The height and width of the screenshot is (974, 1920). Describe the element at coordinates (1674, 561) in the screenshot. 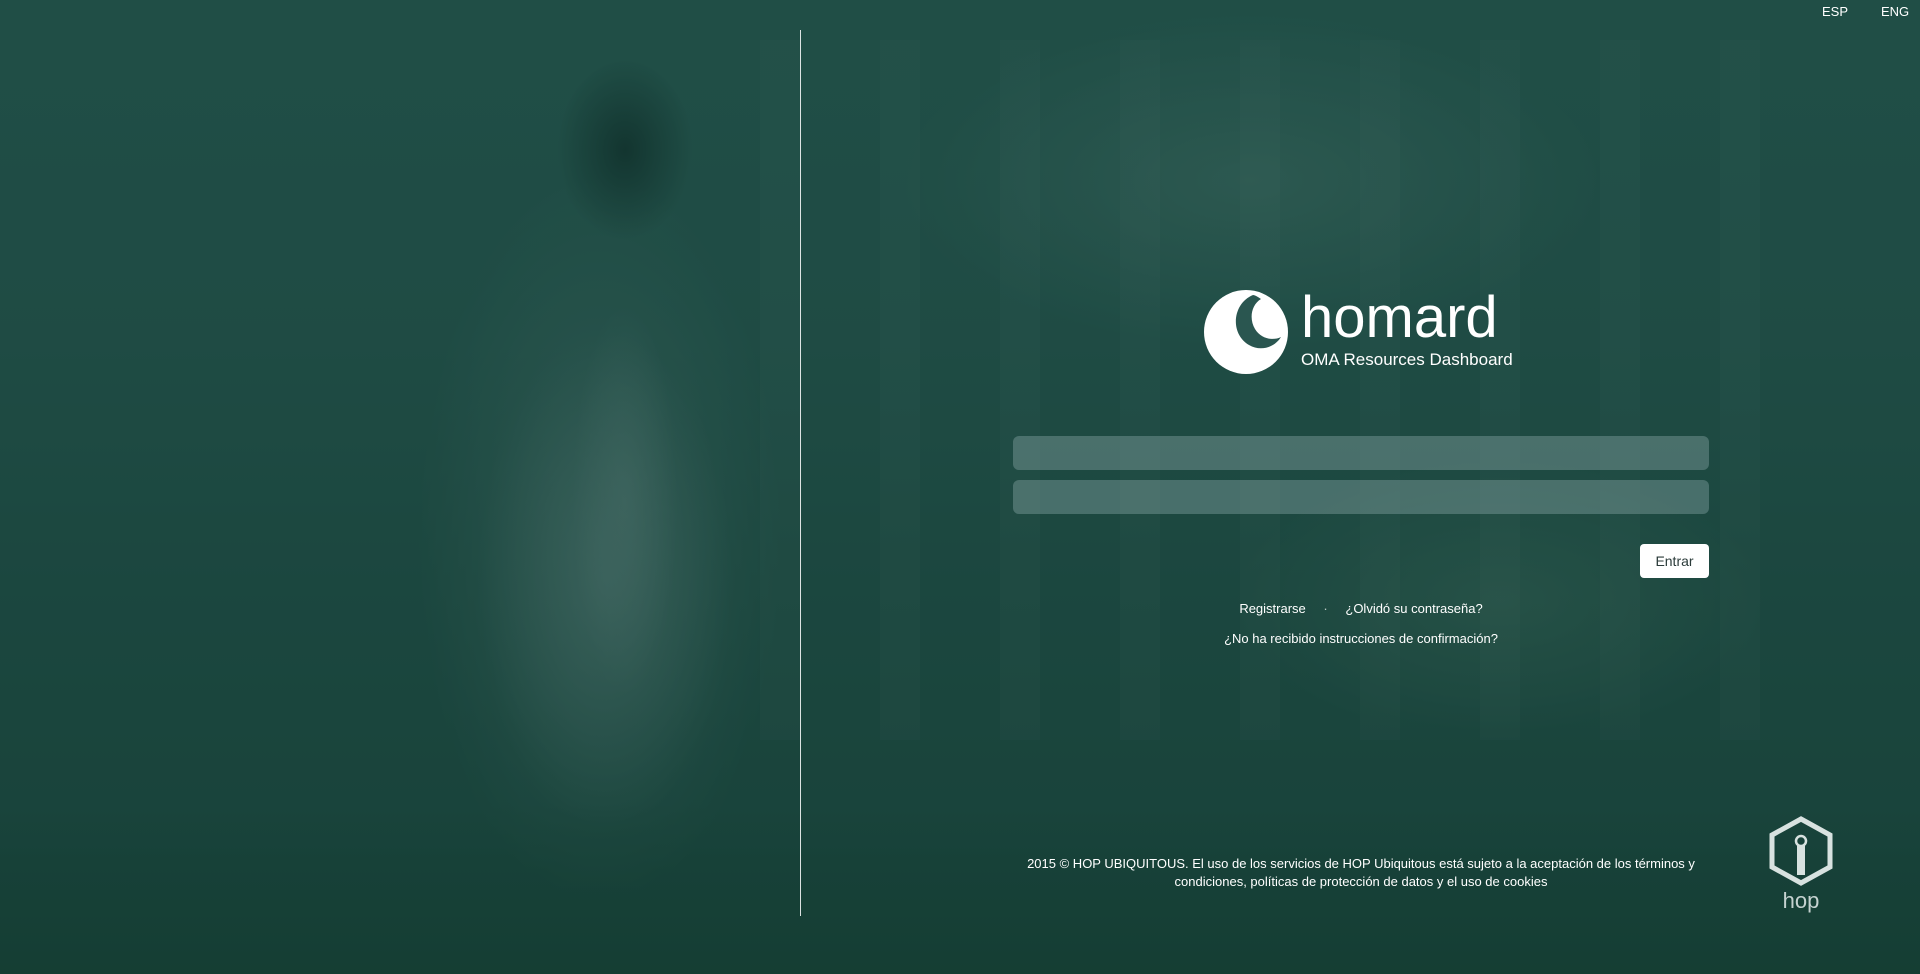

I see `login-button: Entrar` at that location.